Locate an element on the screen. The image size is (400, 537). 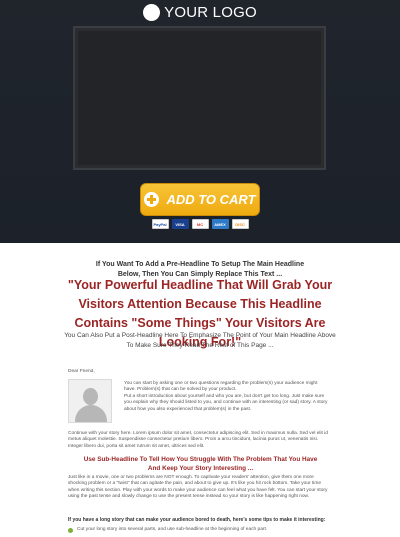
greeting: Dear Friend, is located at coordinates (81, 371).